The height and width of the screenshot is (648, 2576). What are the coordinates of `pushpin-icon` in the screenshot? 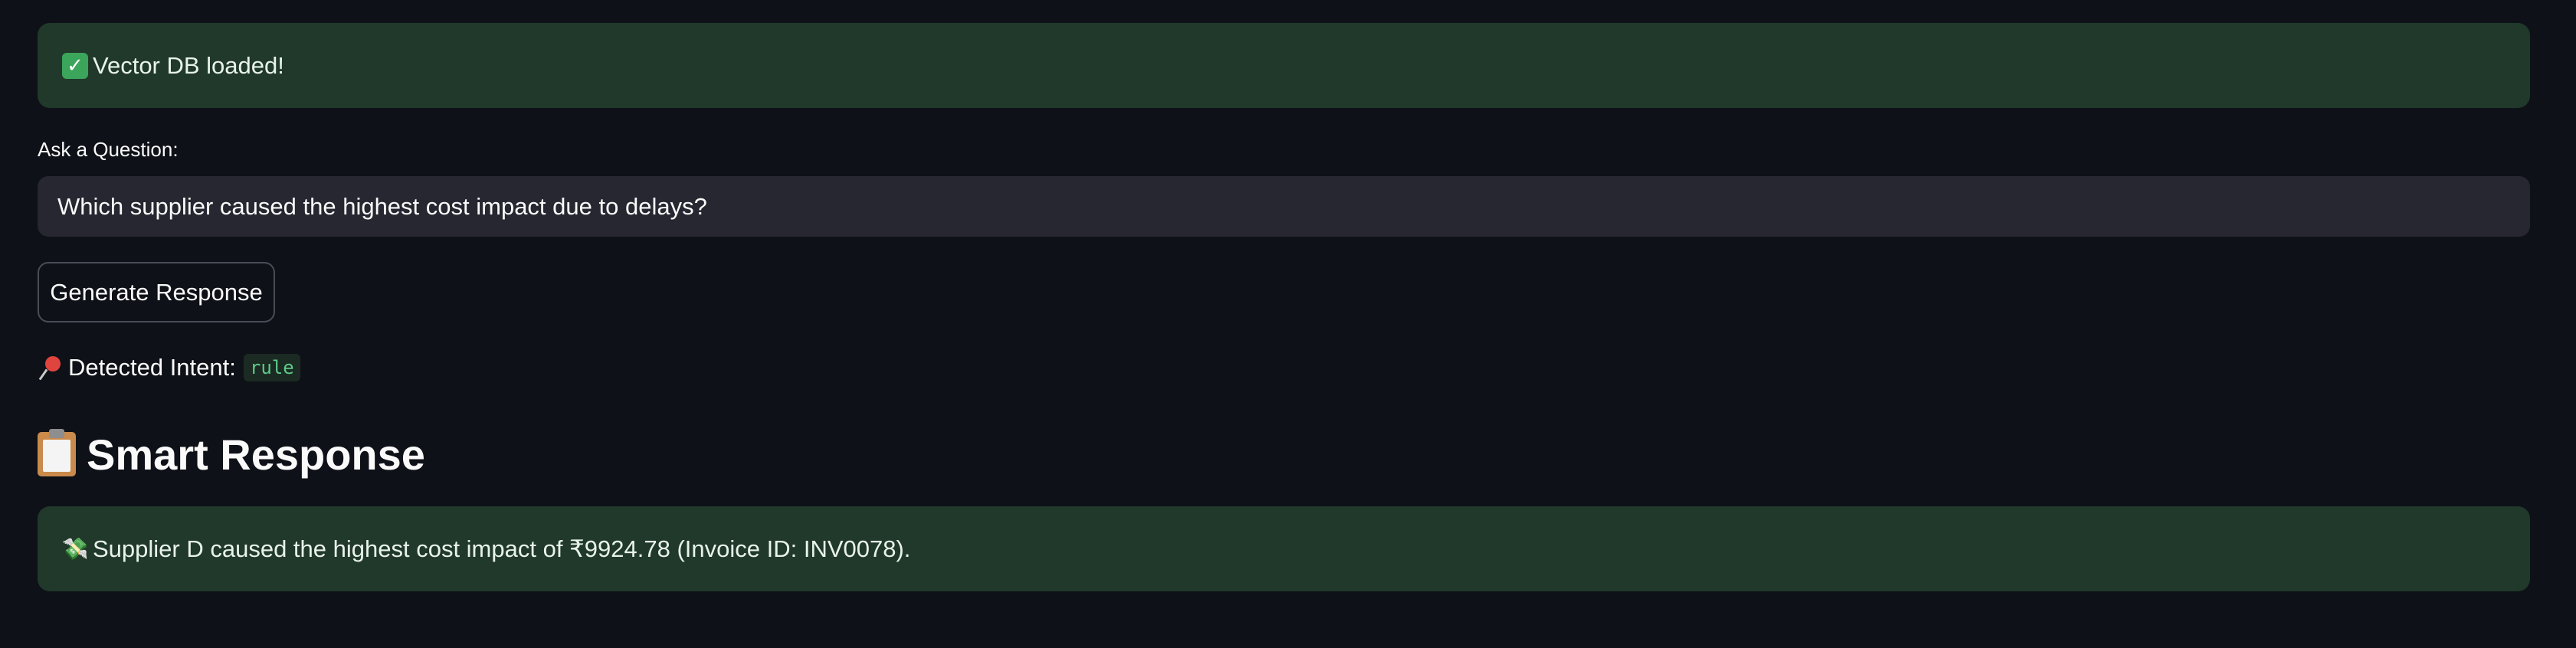 It's located at (51, 368).